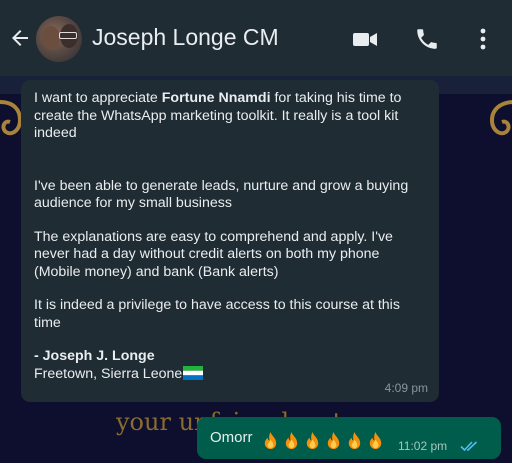 The width and height of the screenshot is (512, 463). I want to click on mention-name: Fortune Nnamdi, so click(216, 98).